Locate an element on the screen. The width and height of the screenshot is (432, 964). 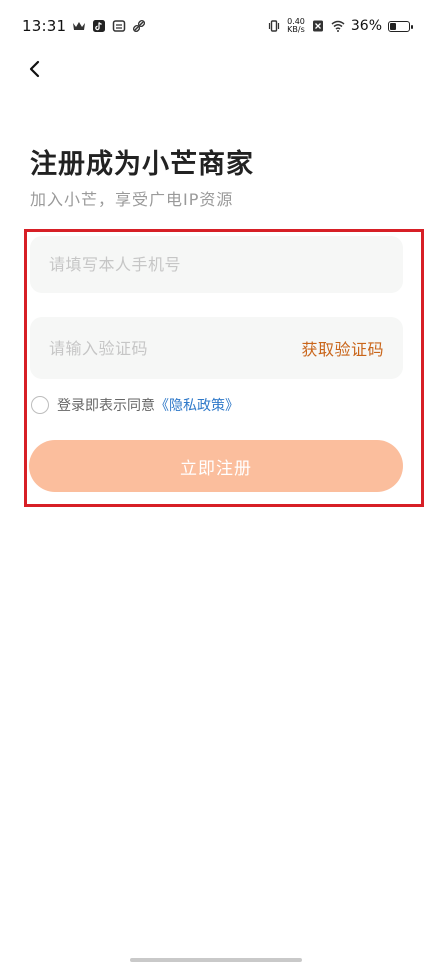
agree-radio is located at coordinates (40, 405).